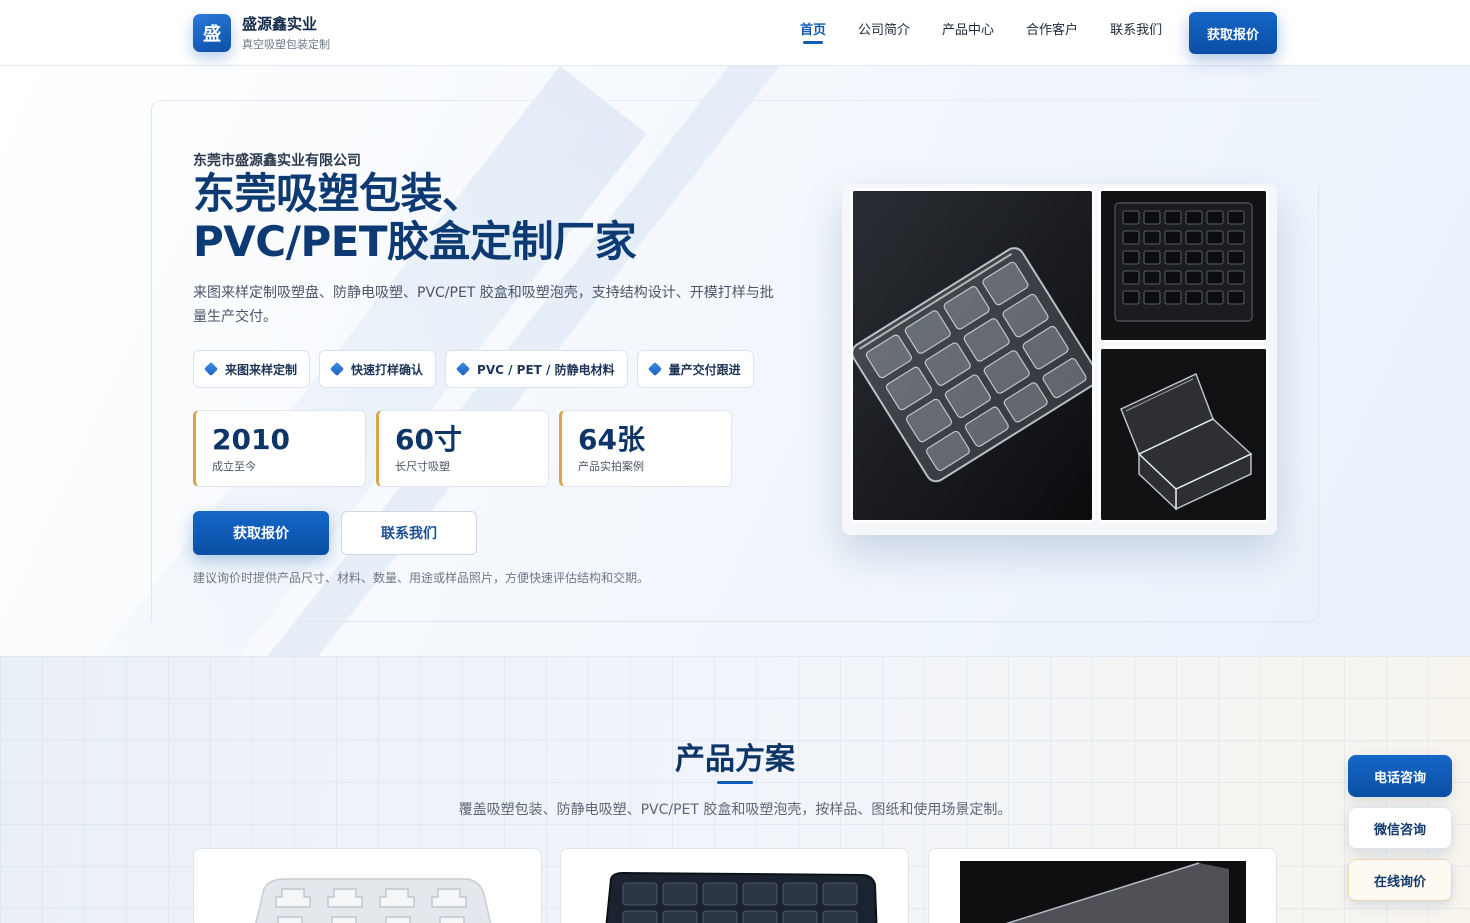 The height and width of the screenshot is (923, 1470). I want to click on phone-consult-button: 电话咨询, so click(1400, 776).